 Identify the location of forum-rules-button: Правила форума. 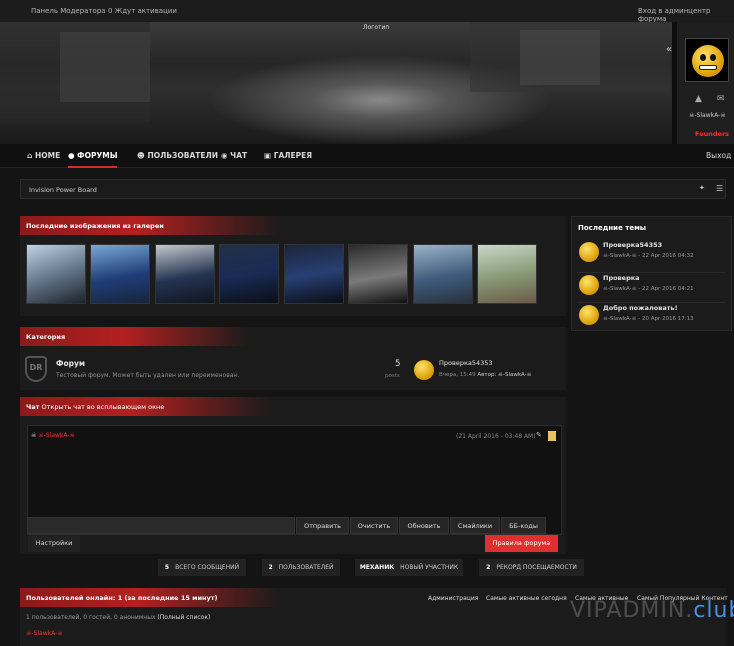
(521, 543).